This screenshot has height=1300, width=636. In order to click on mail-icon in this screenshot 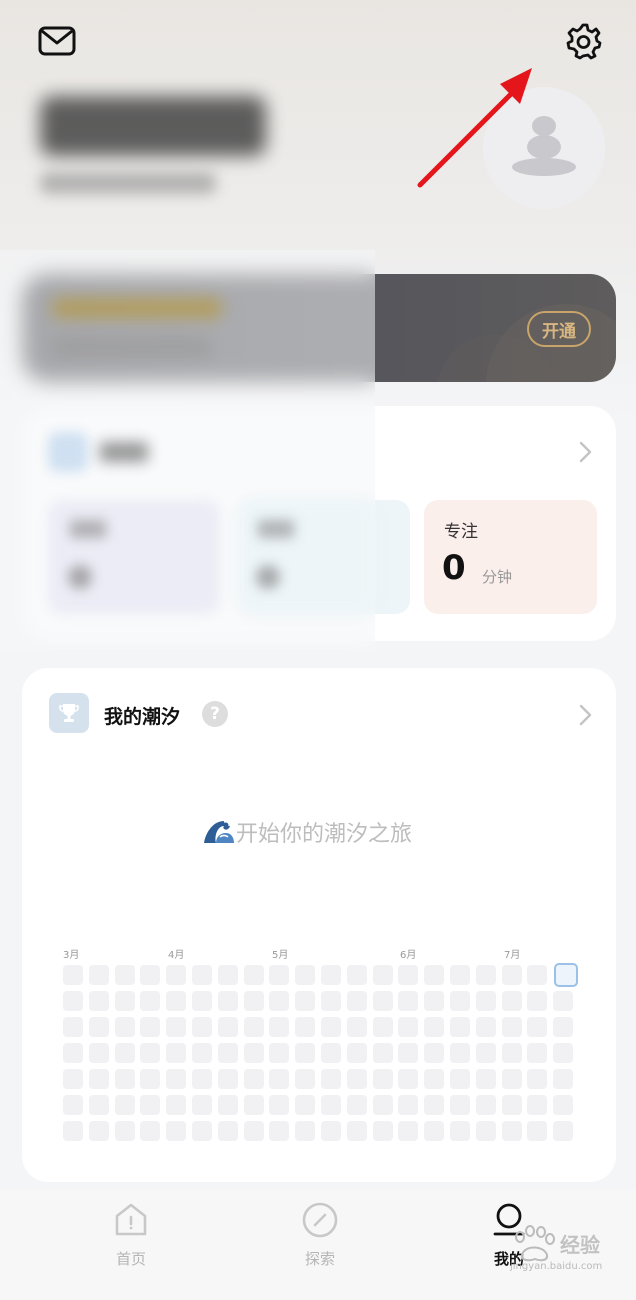, I will do `click(57, 41)`.